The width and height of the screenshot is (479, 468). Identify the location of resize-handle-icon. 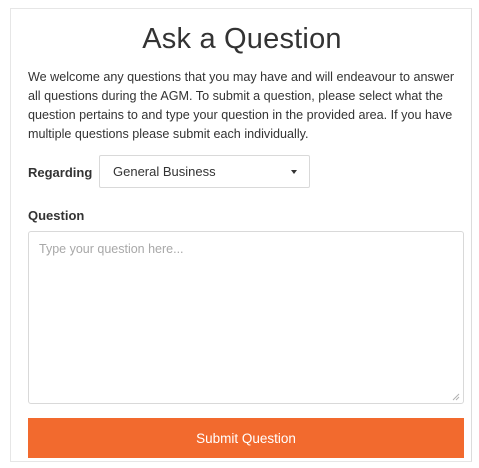
(455, 396).